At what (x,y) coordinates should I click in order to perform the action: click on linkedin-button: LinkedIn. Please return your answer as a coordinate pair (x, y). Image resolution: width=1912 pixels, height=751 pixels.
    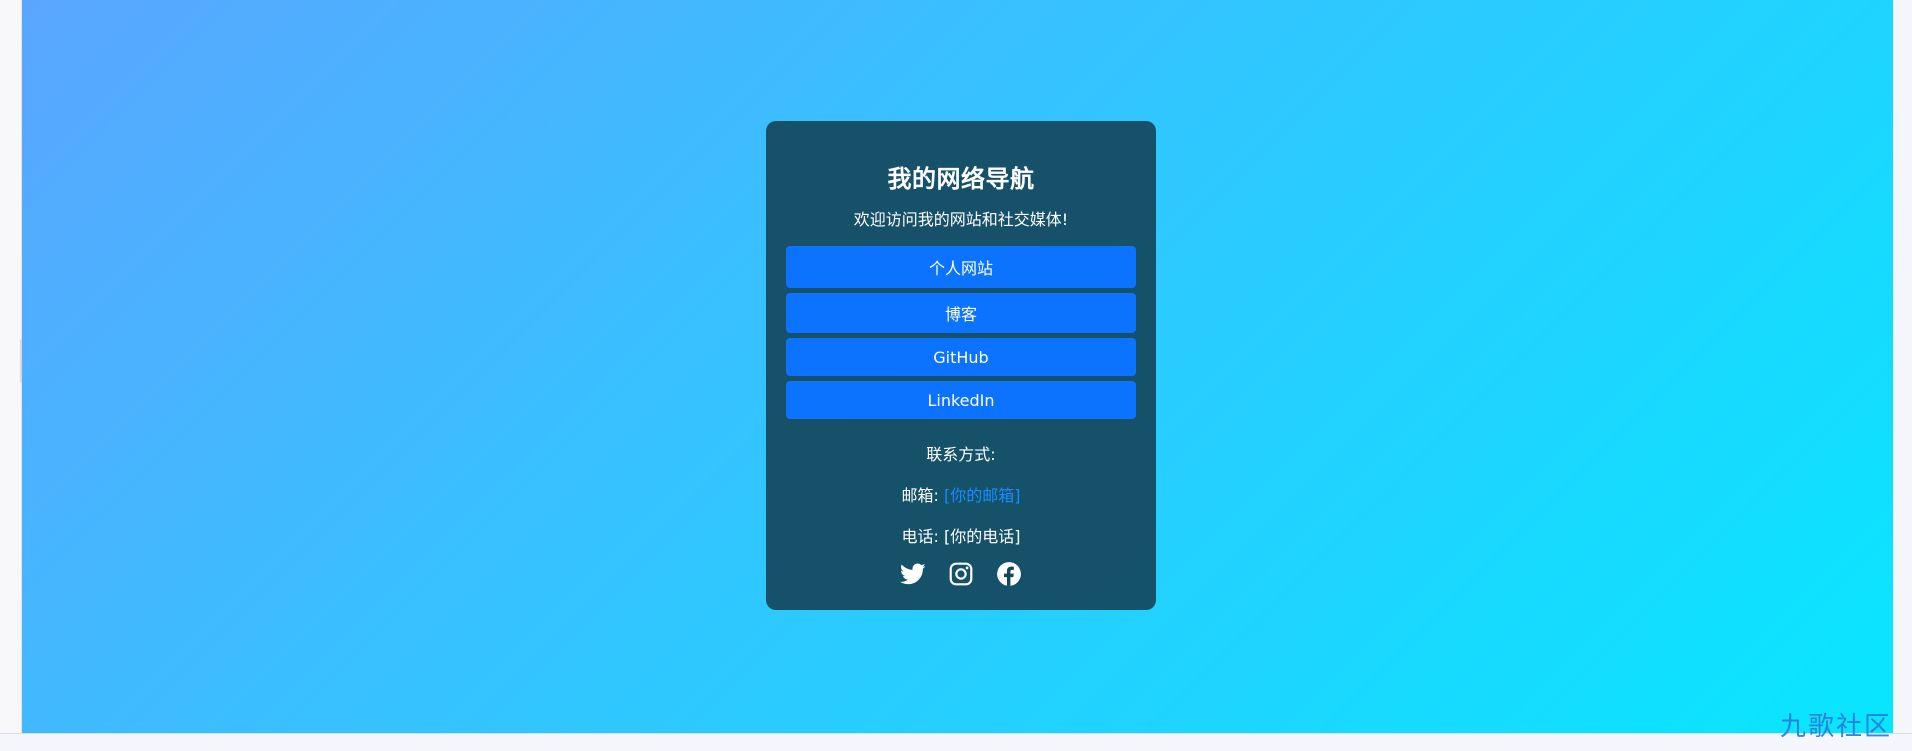
    Looking at the image, I should click on (961, 400).